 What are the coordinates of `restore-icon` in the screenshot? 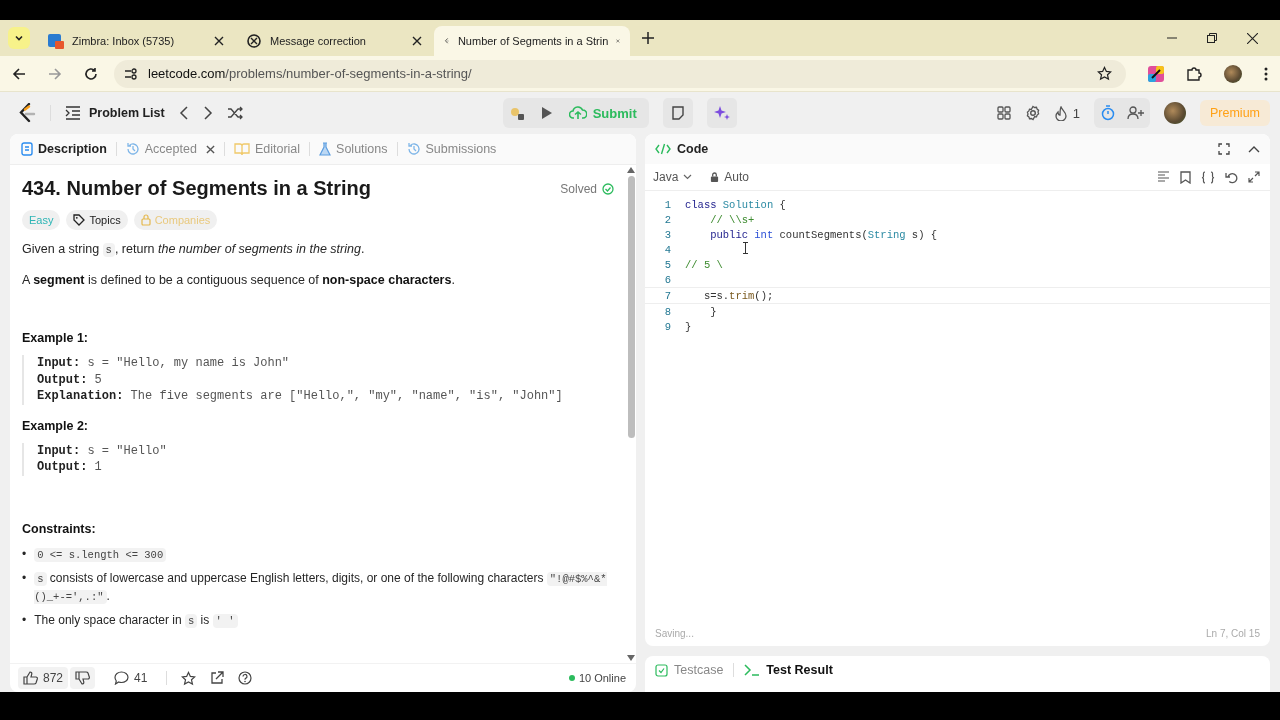 It's located at (1212, 38).